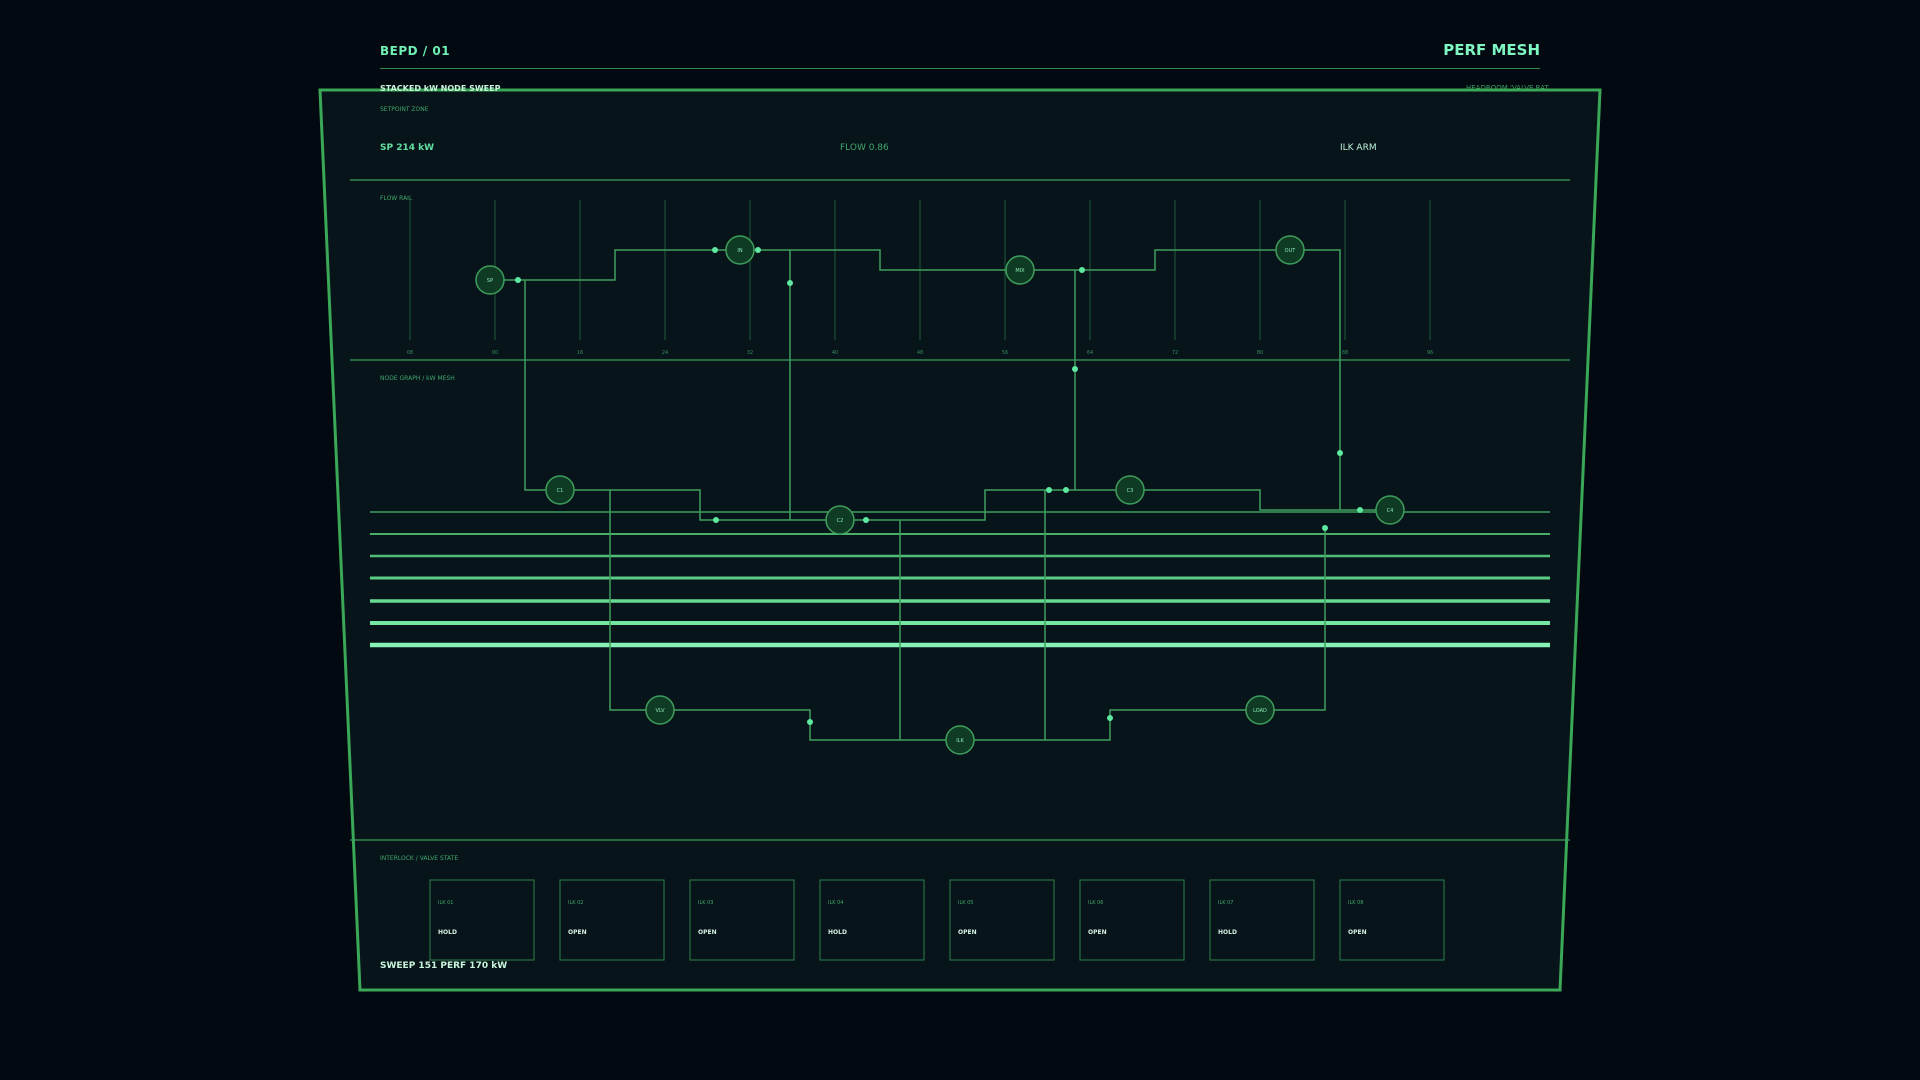 The image size is (1920, 1080). Describe the element at coordinates (836, 903) in the screenshot. I see `valve-id: ILK 04` at that location.